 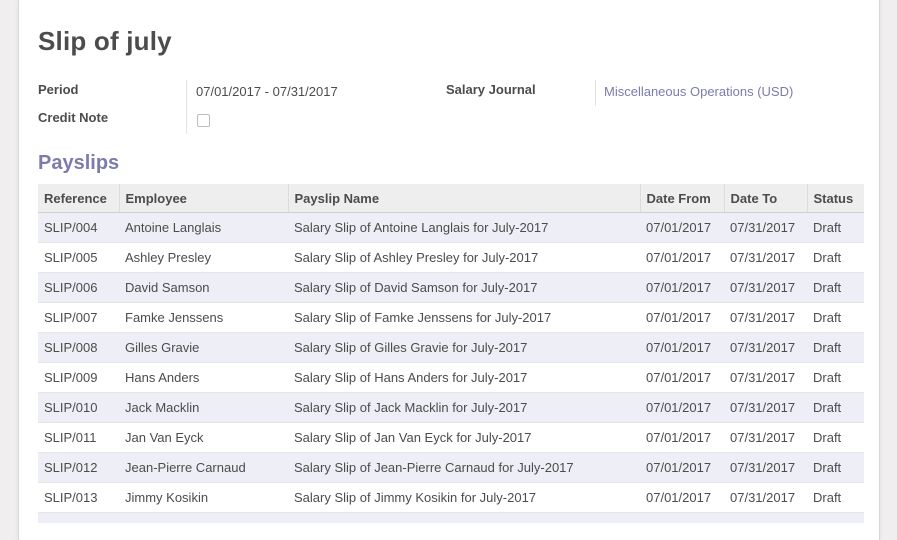 I want to click on payslips-section-title: Payslips, so click(x=79, y=163).